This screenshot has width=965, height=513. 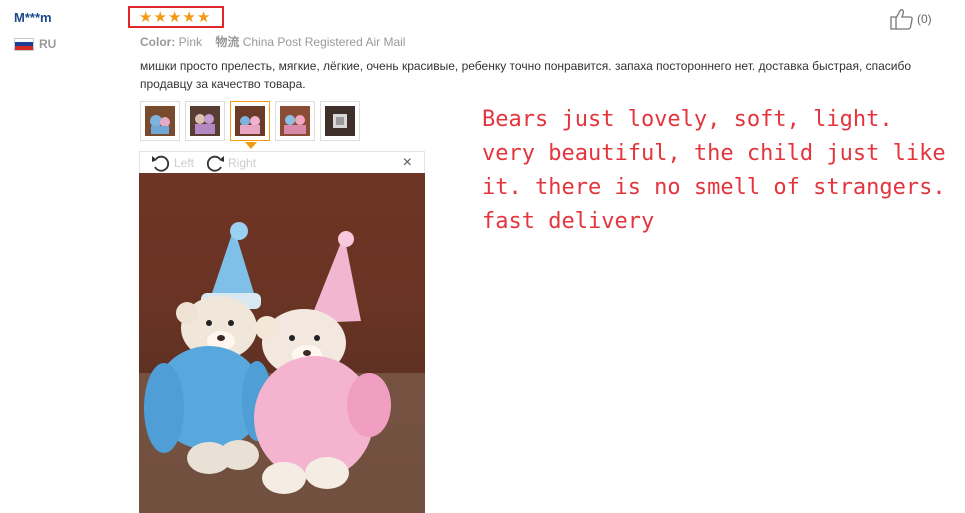 I want to click on color-label: Color:, so click(x=158, y=42).